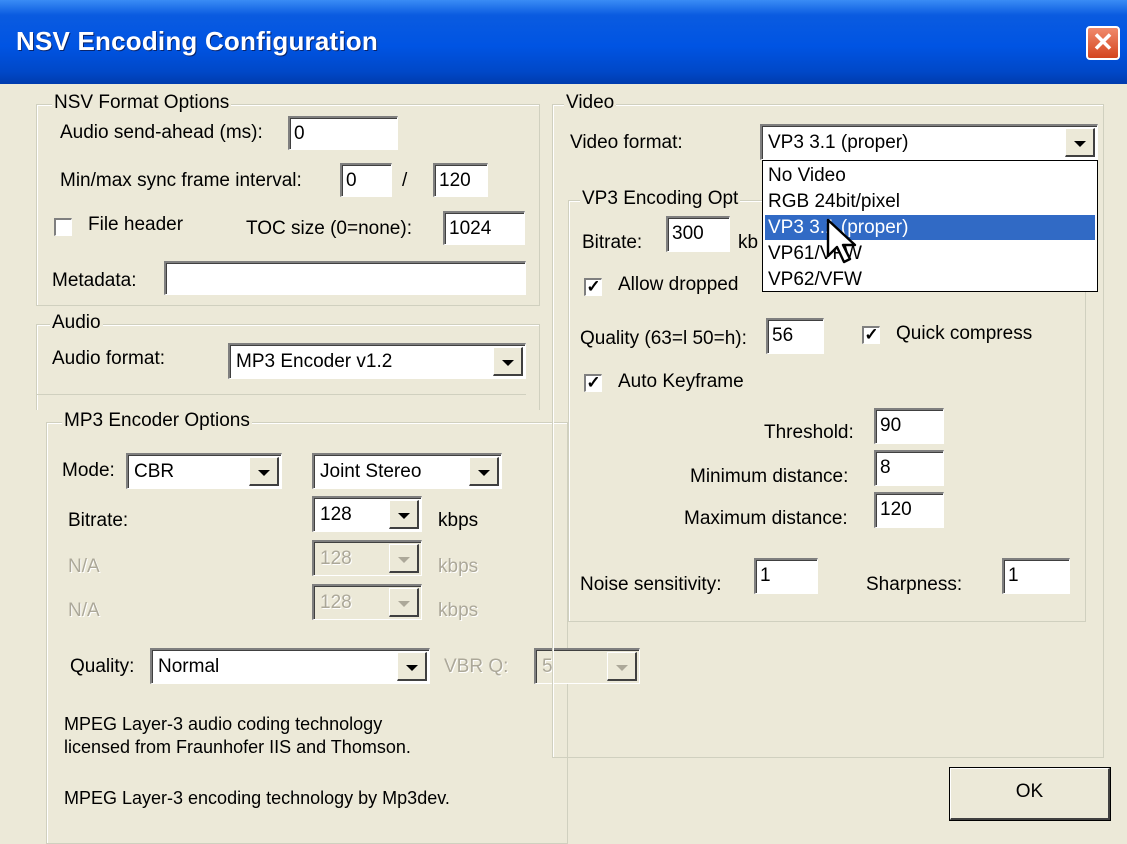  I want to click on channel-mode-select: Joint Stereo, so click(407, 471).